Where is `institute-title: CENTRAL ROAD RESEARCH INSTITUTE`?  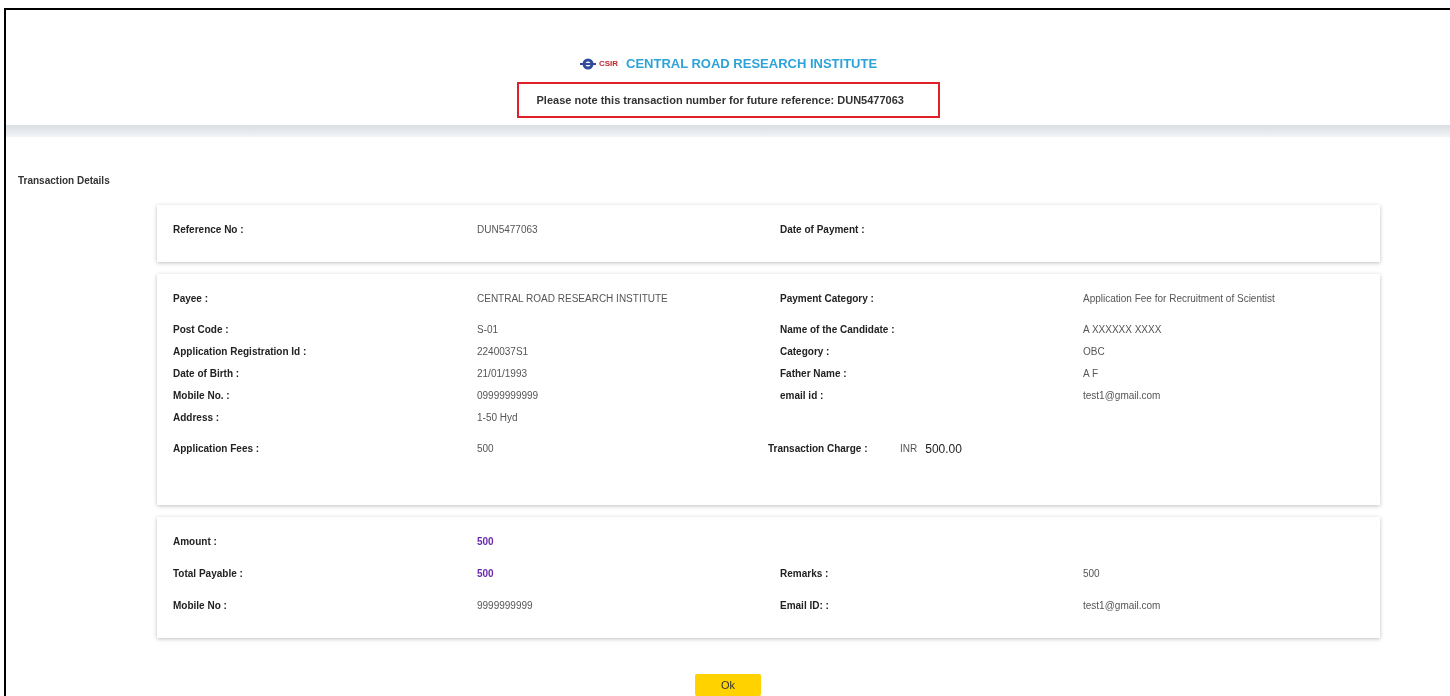 institute-title: CENTRAL ROAD RESEARCH INSTITUTE is located at coordinates (752, 64).